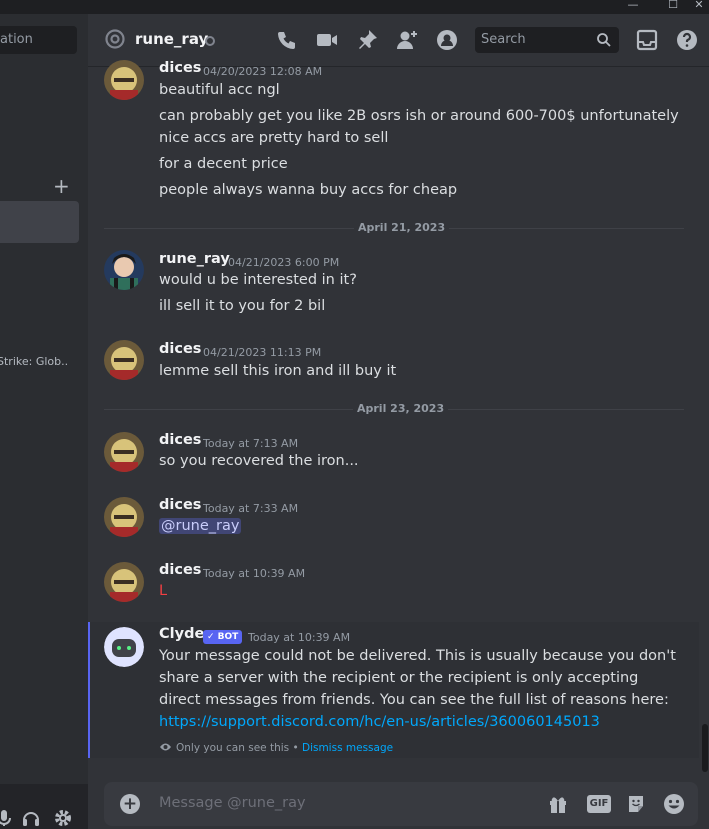 Image resolution: width=709 pixels, height=829 pixels. What do you see at coordinates (7, 818) in the screenshot?
I see `mic-icon` at bounding box center [7, 818].